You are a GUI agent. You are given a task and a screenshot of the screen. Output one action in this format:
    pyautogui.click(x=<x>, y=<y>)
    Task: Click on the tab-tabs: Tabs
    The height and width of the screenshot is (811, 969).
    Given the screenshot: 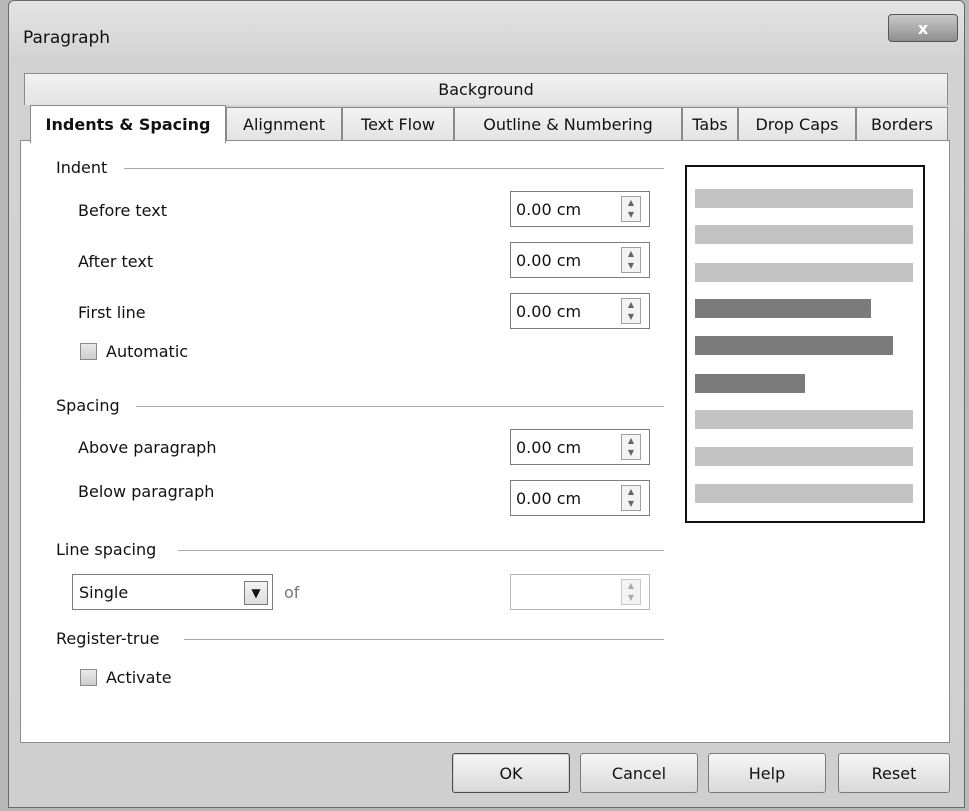 What is the action you would take?
    pyautogui.click(x=710, y=124)
    